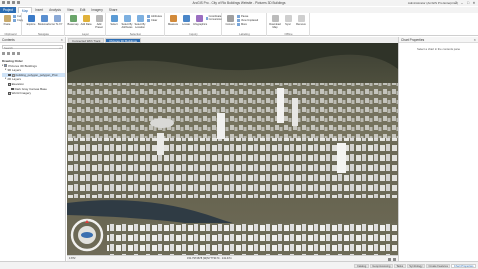 This screenshot has height=269, width=478. Describe the element at coordinates (275, 18) in the screenshot. I see `download-icon` at that location.